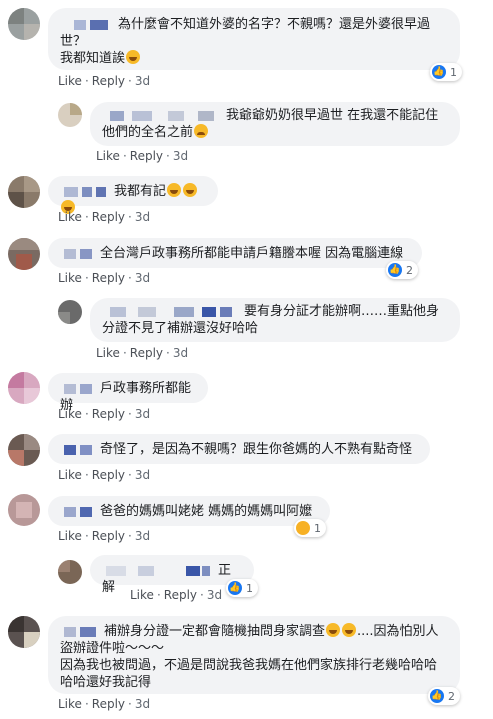 The image size is (493, 719). What do you see at coordinates (256, 449) in the screenshot?
I see `comment-text: 奇怪了，是因為不親嗎？跟生你爸媽的人不熟有點奇怪` at bounding box center [256, 449].